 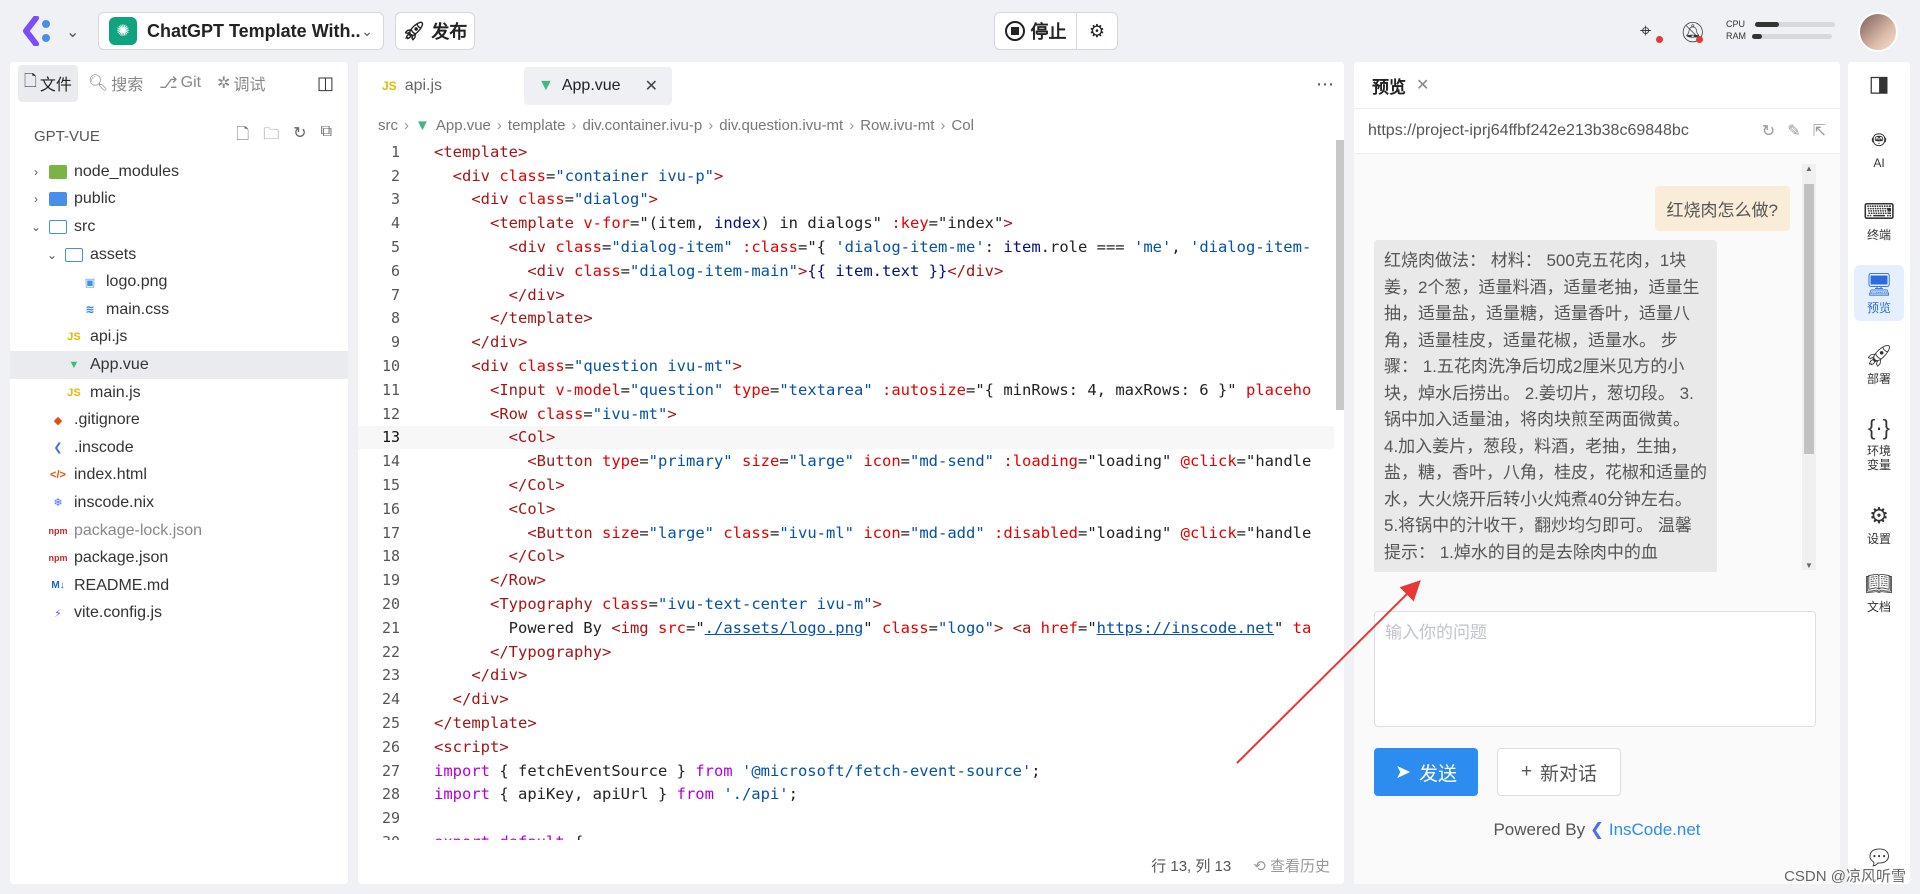 I want to click on scroll-thumb, so click(x=1809, y=319).